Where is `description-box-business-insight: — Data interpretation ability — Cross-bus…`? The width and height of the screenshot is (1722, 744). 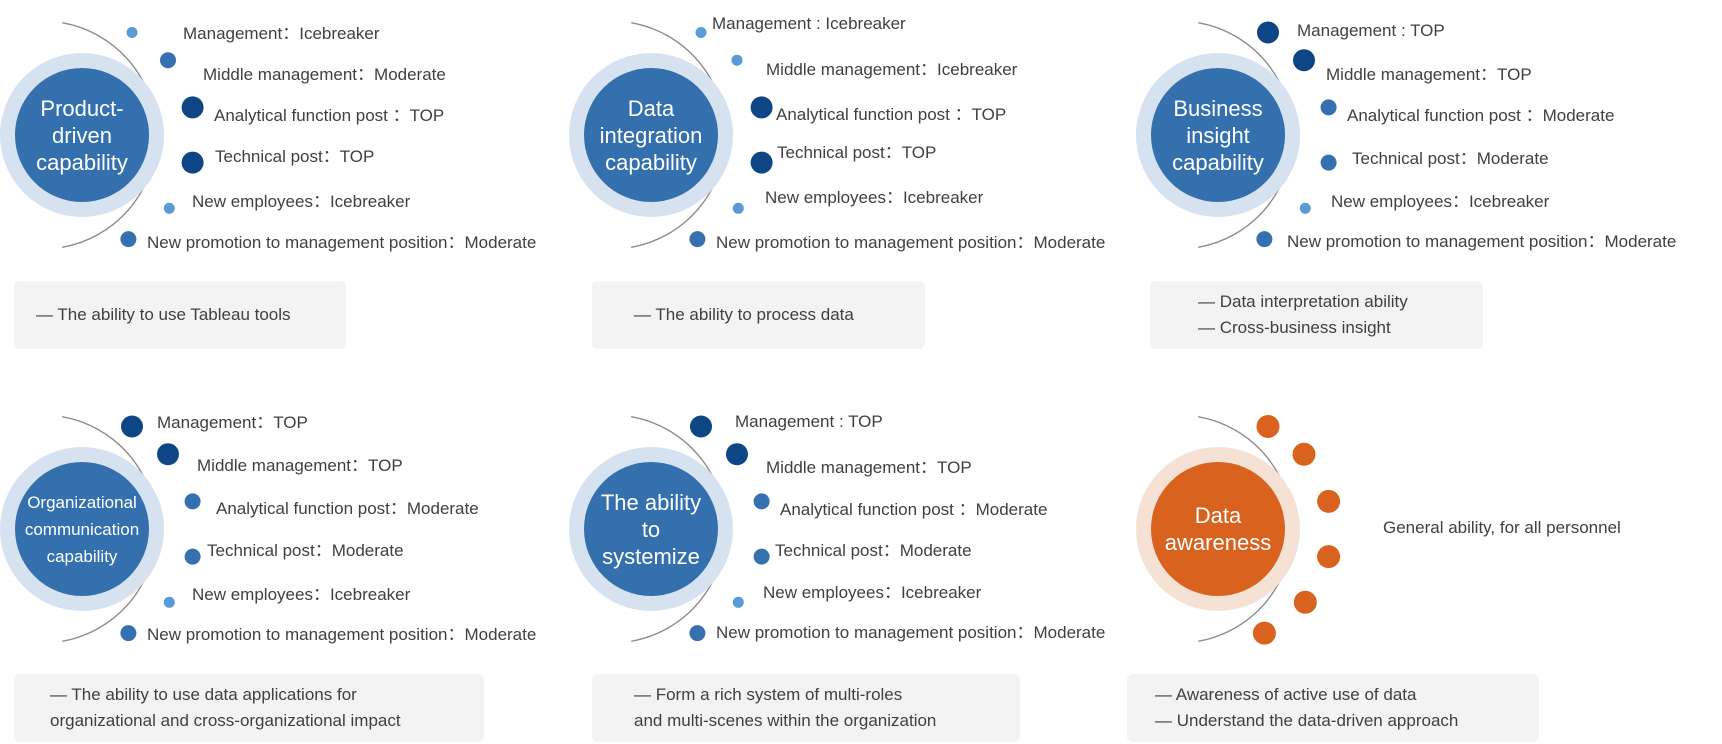
description-box-business-insight: — Data interpretation ability — Cross-bus… is located at coordinates (1316, 315).